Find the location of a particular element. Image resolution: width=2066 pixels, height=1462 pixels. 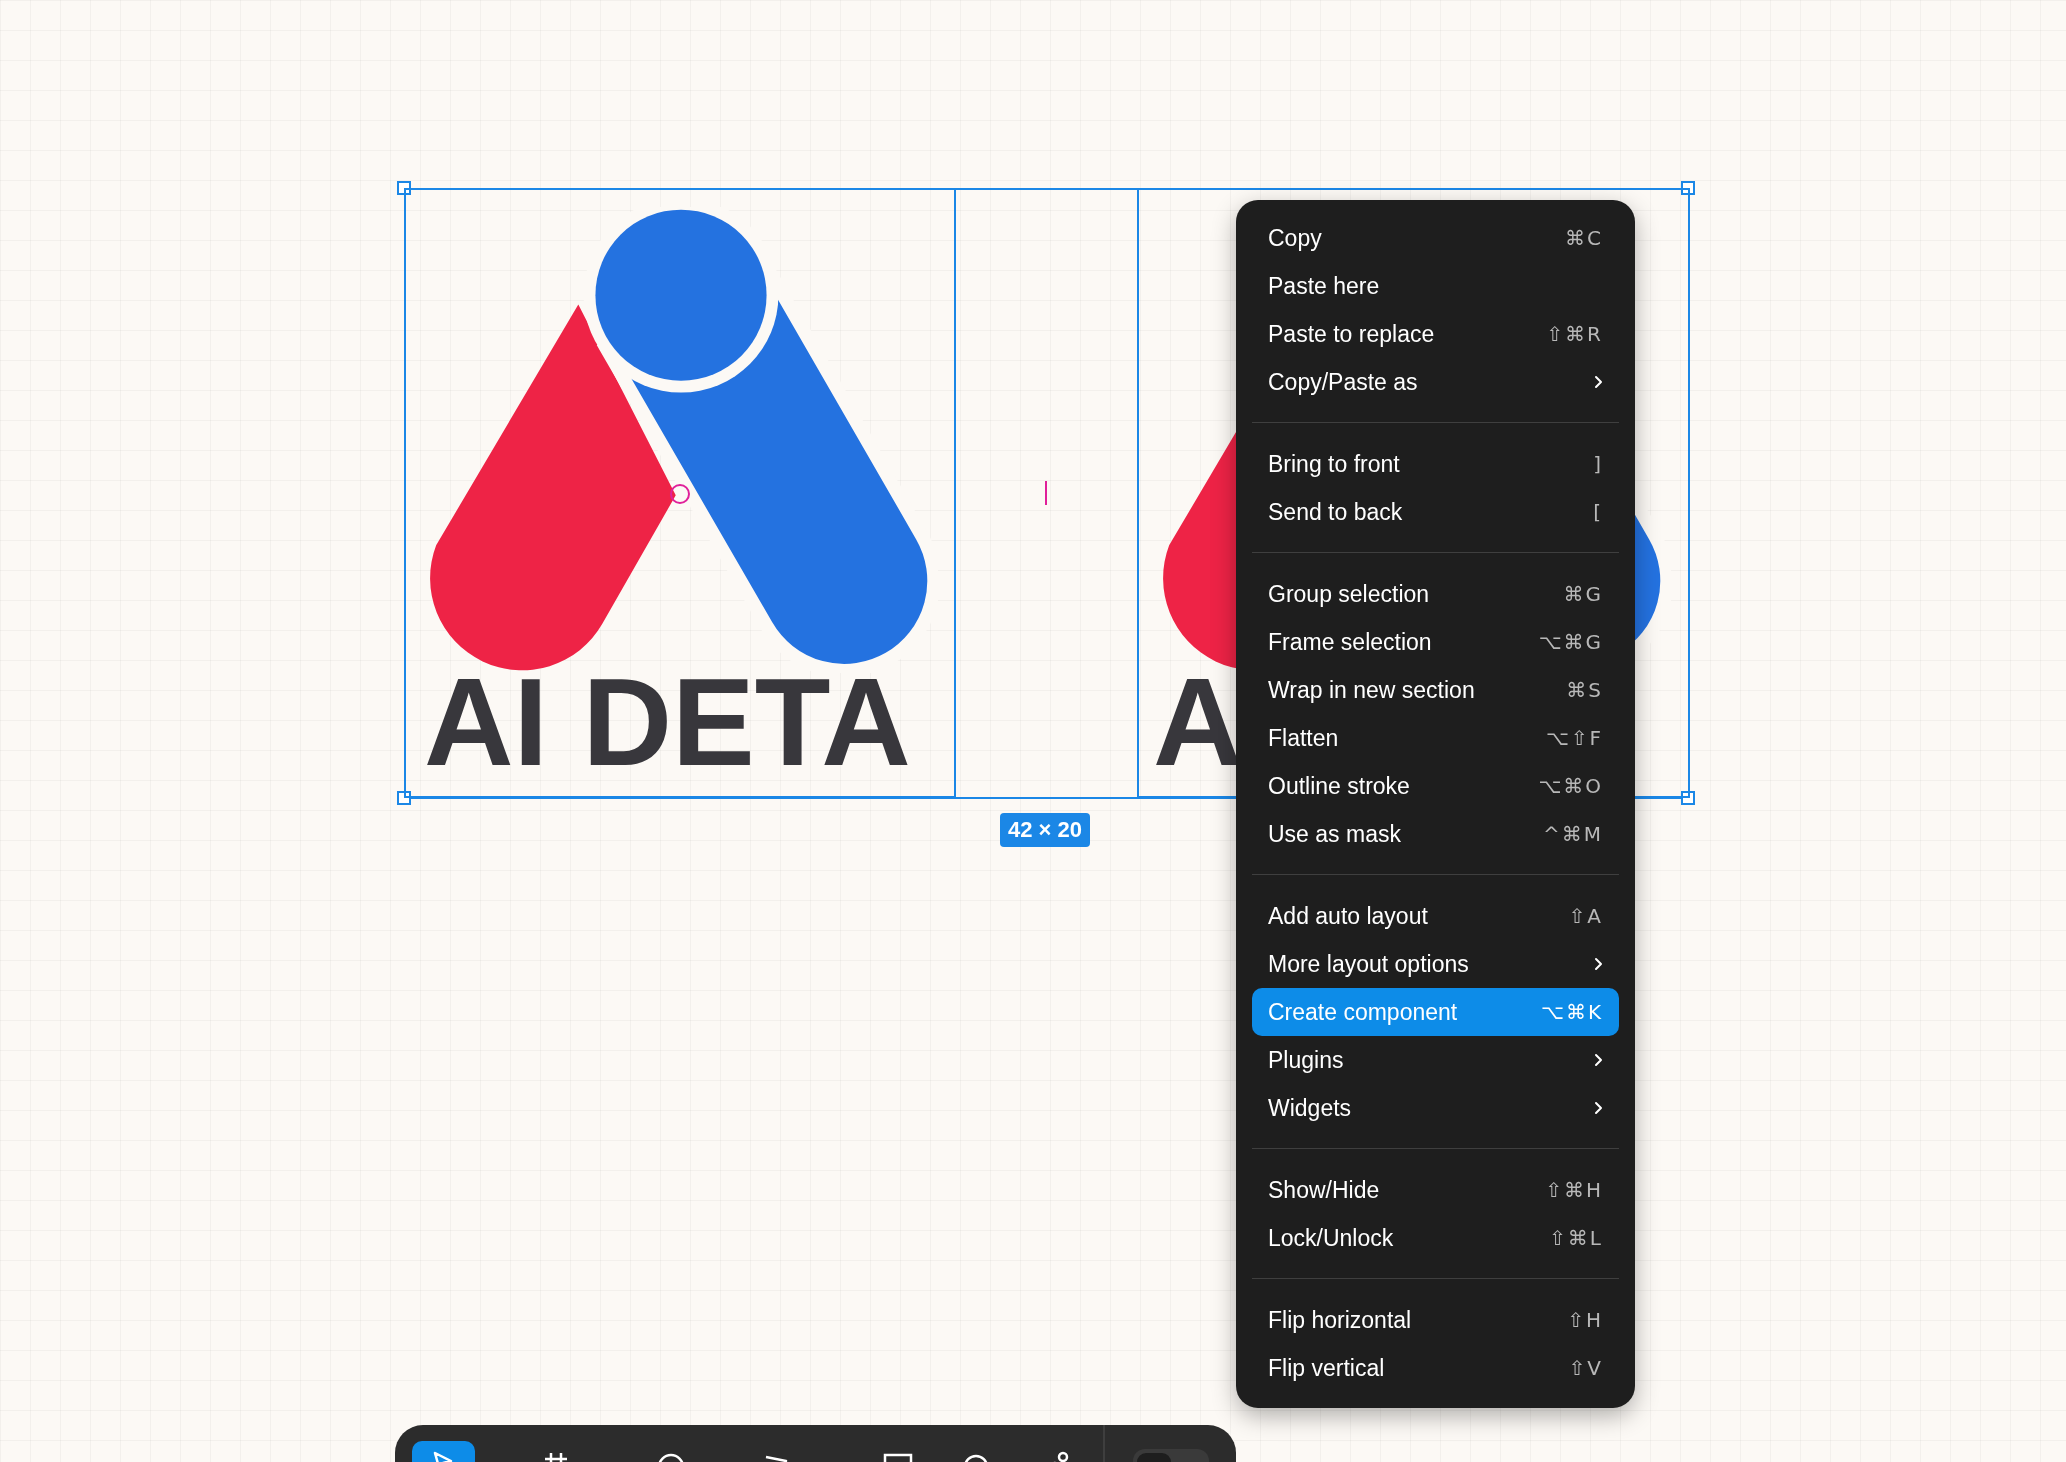

menu-item: Wrap in new section ⌘S is located at coordinates (1435, 690).